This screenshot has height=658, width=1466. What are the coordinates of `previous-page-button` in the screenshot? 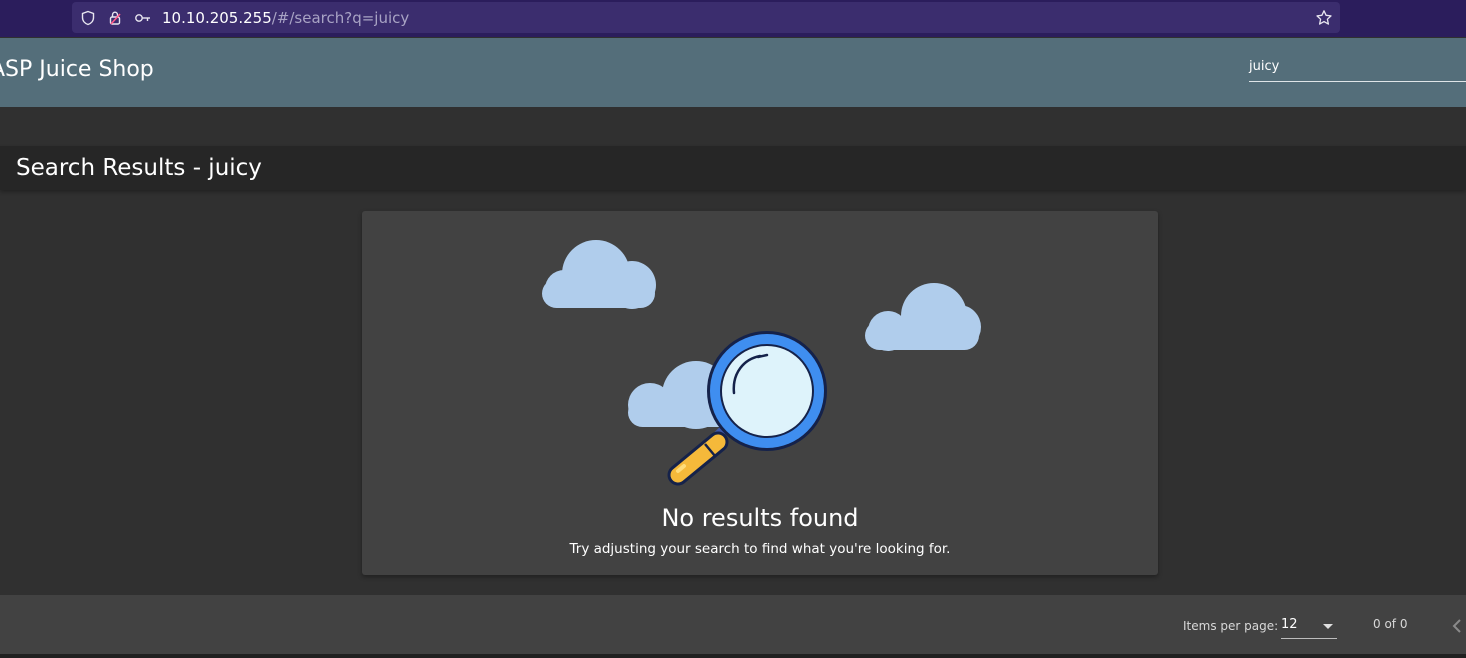 It's located at (1456, 626).